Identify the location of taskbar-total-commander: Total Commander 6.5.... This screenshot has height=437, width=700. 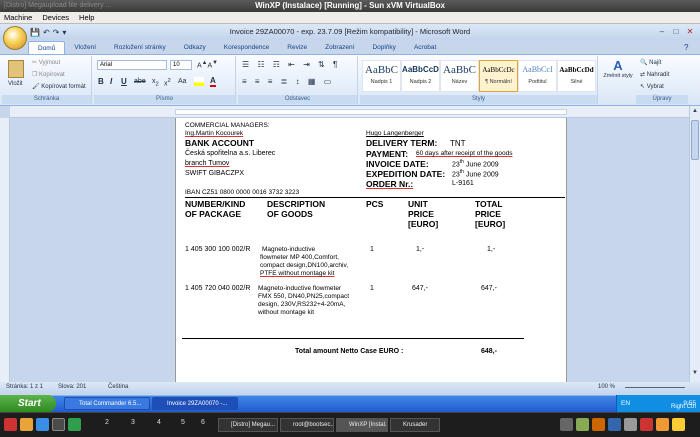
(107, 403).